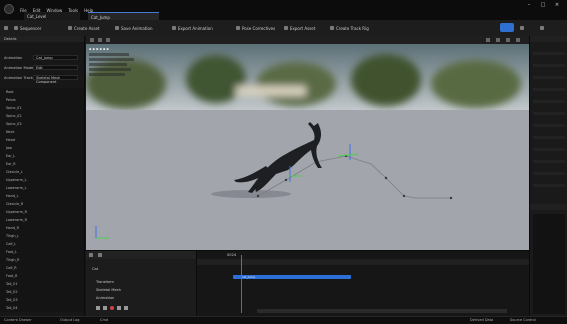 This screenshot has width=567, height=324. What do you see at coordinates (11, 244) in the screenshot?
I see `tree-item: Calf_L` at bounding box center [11, 244].